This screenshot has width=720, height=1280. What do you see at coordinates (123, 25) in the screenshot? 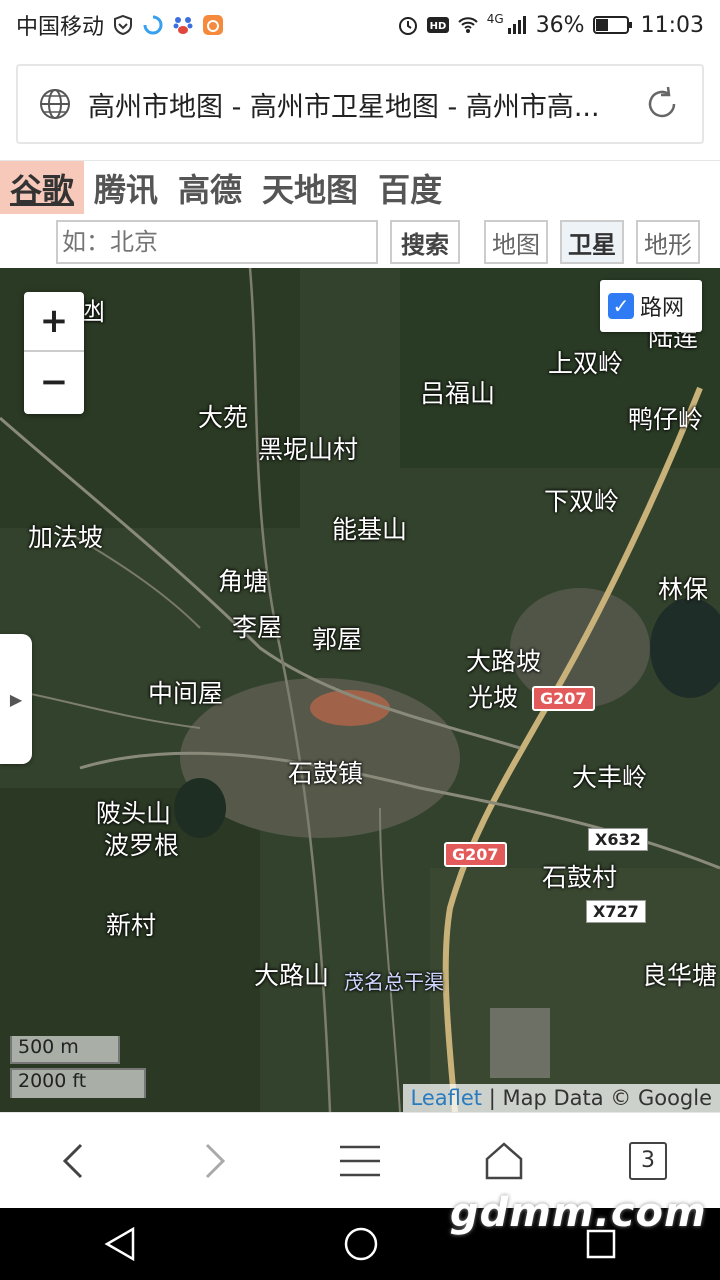
I see `shield-icon` at bounding box center [123, 25].